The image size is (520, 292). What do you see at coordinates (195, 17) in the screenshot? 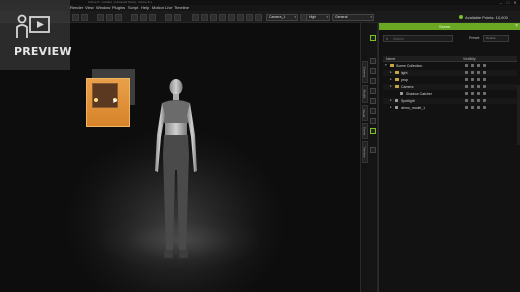
I see `camera-tool-icon` at bounding box center [195, 17].